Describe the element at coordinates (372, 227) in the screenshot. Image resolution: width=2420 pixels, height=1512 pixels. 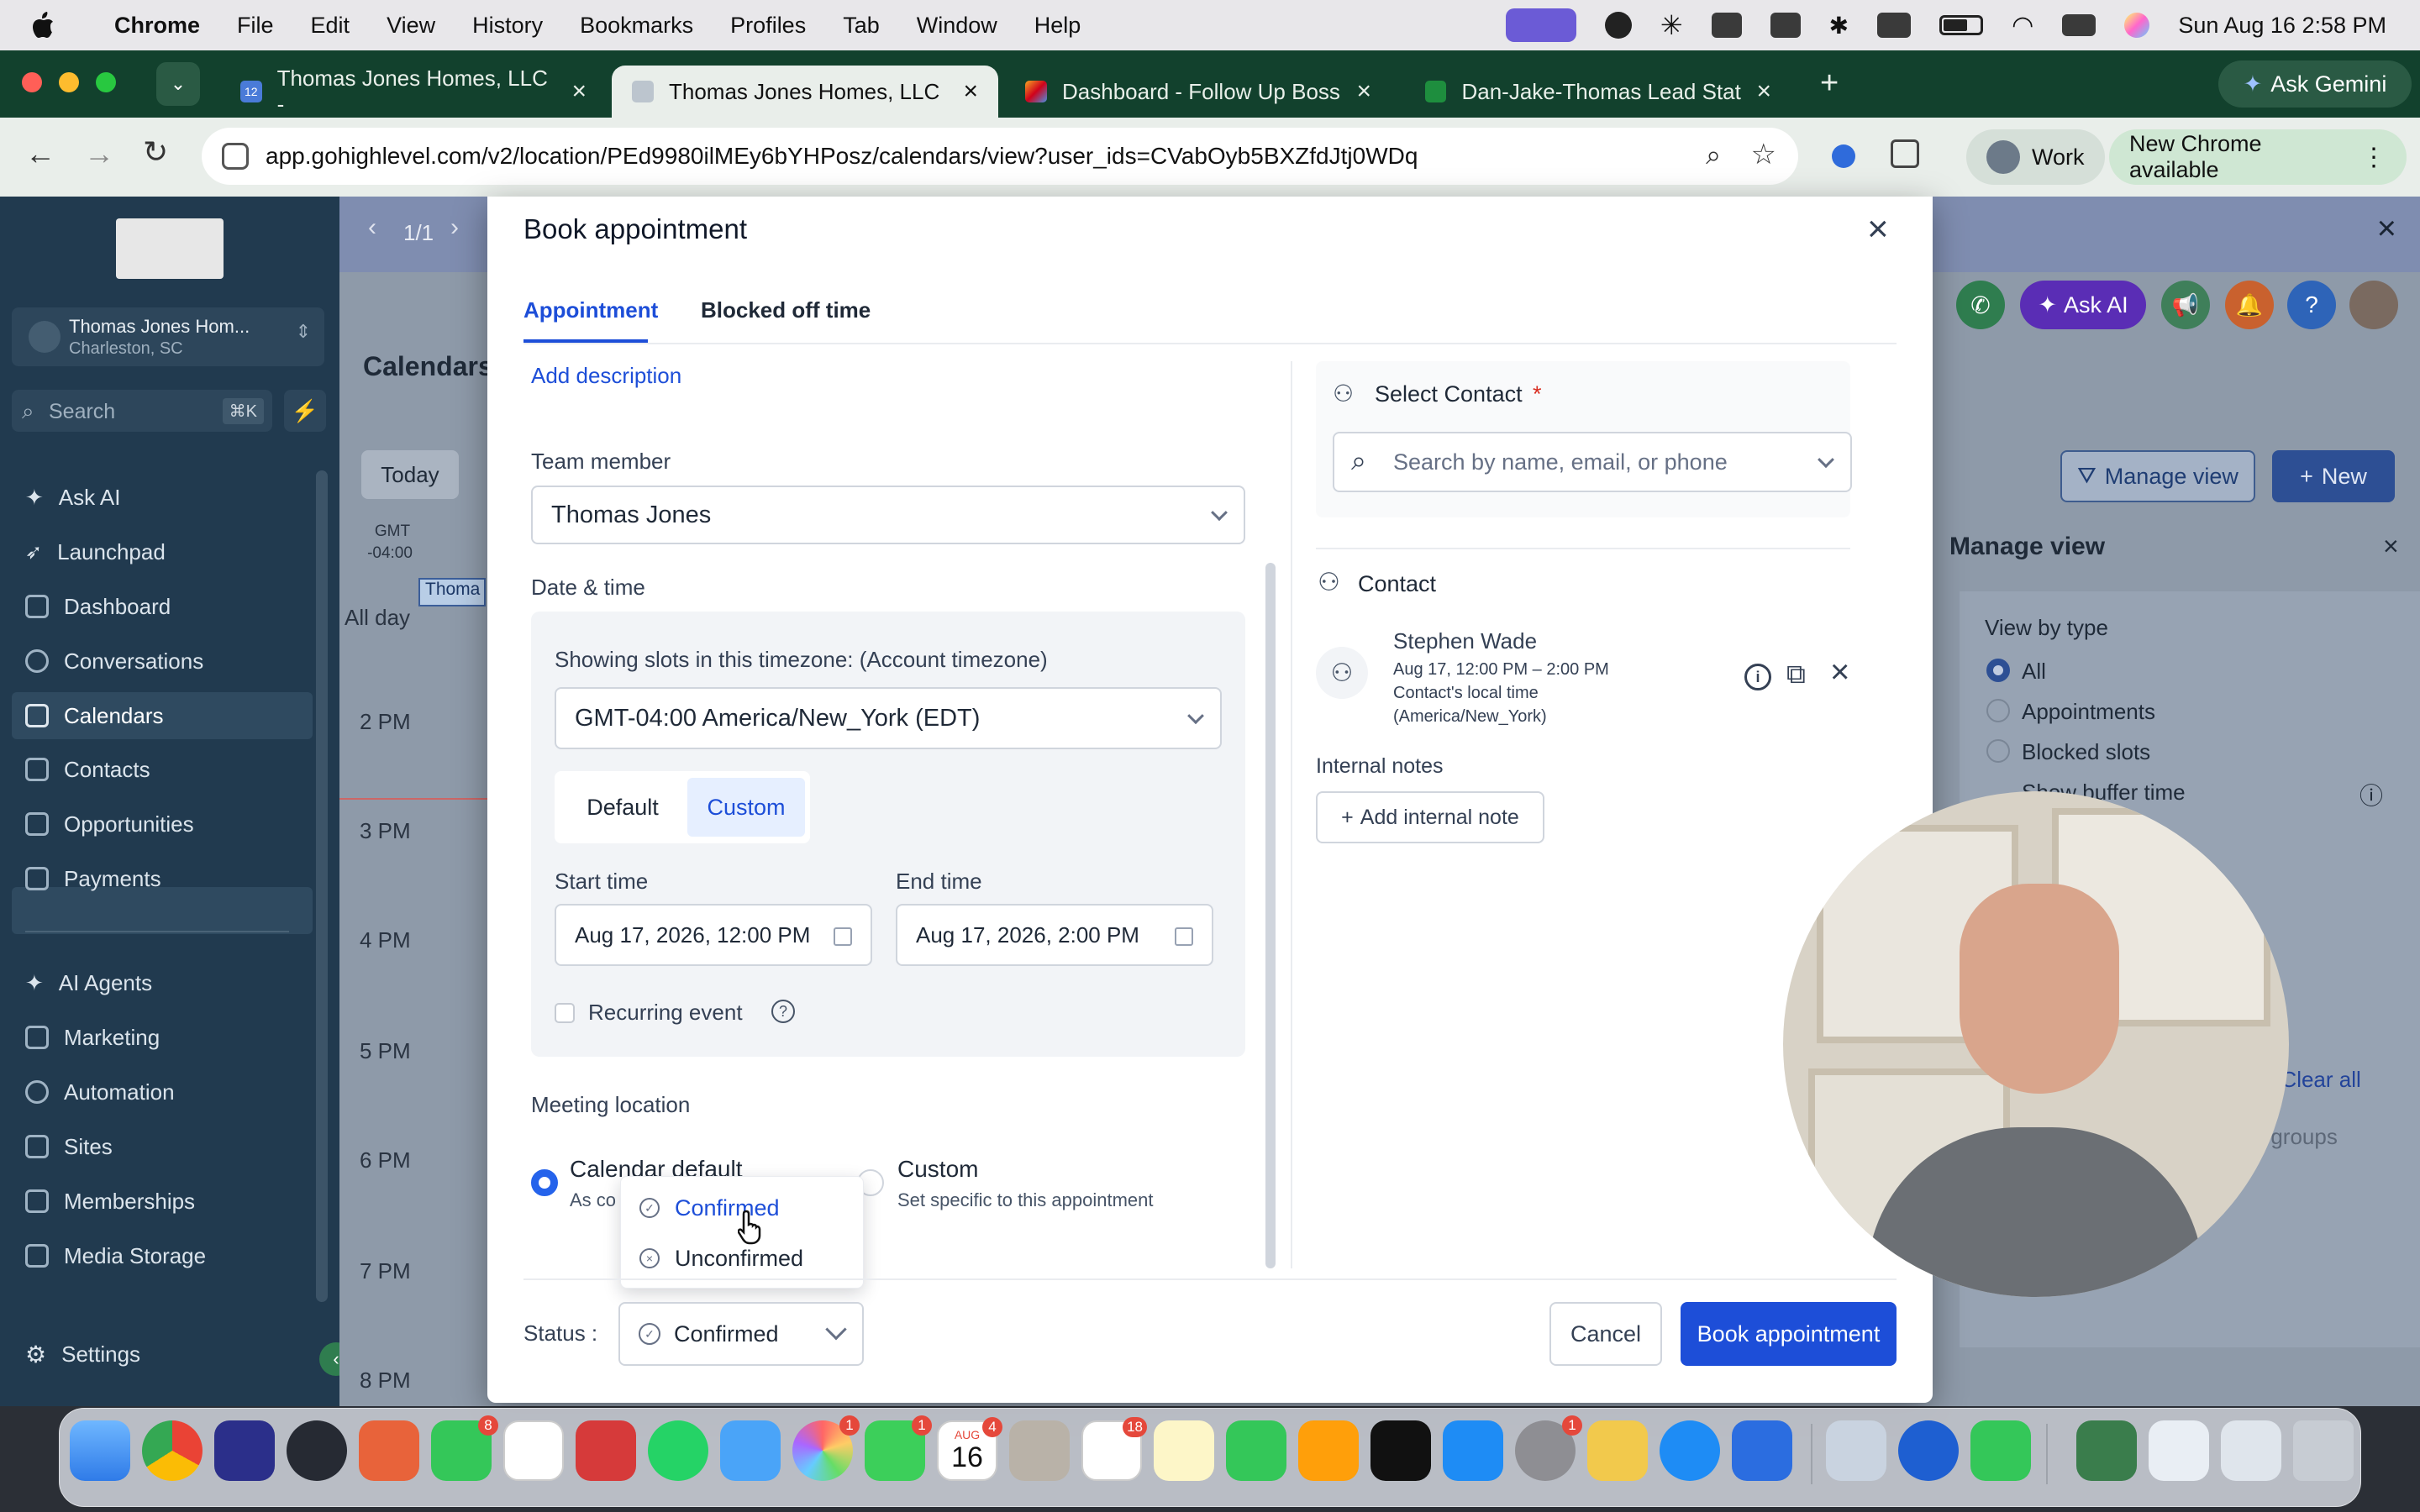
I see `prev-page-icon: ‹` at that location.